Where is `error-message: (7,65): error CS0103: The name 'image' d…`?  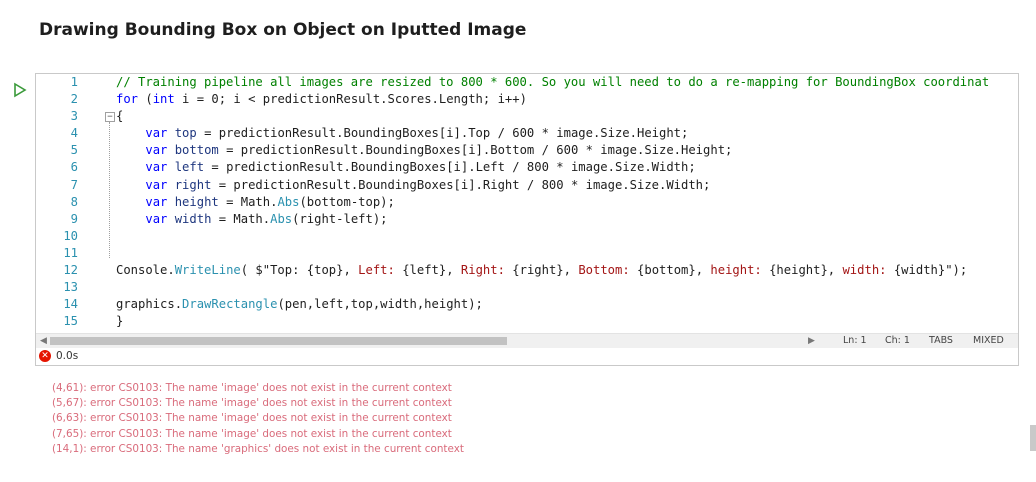 error-message: (7,65): error CS0103: The name 'image' d… is located at coordinates (252, 433).